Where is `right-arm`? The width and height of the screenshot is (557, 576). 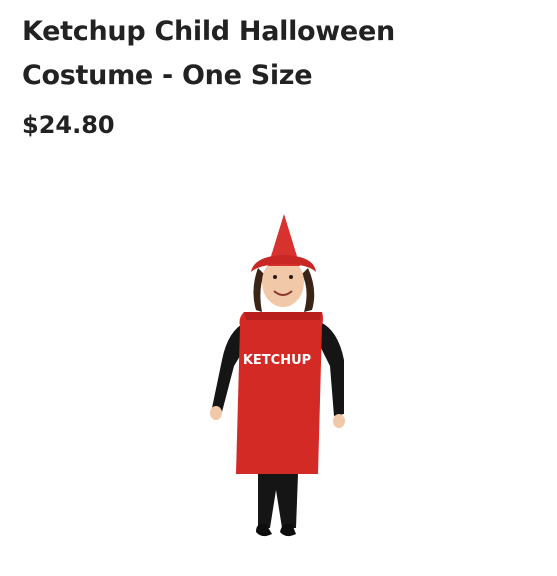 right-arm is located at coordinates (332, 369).